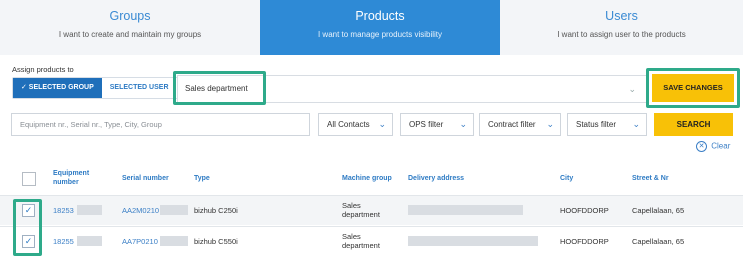  I want to click on header-city: City, so click(566, 178).